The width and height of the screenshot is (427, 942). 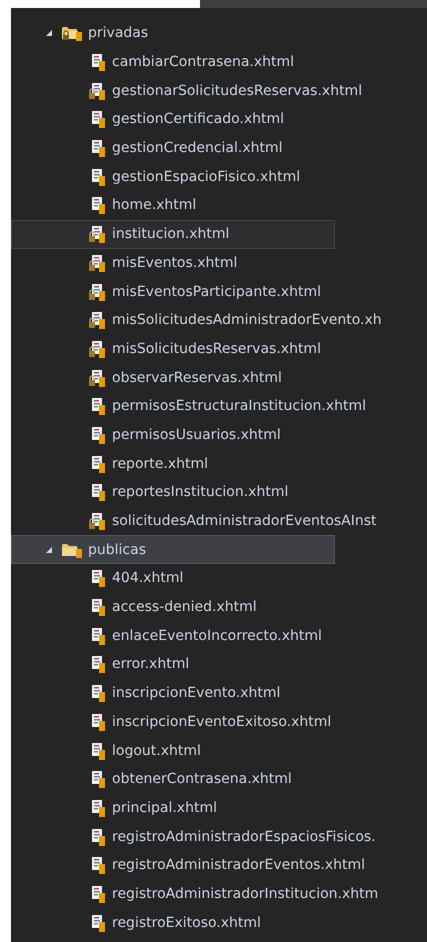 What do you see at coordinates (196, 434) in the screenshot?
I see `file-name: permisosUsuarios.xhtml` at bounding box center [196, 434].